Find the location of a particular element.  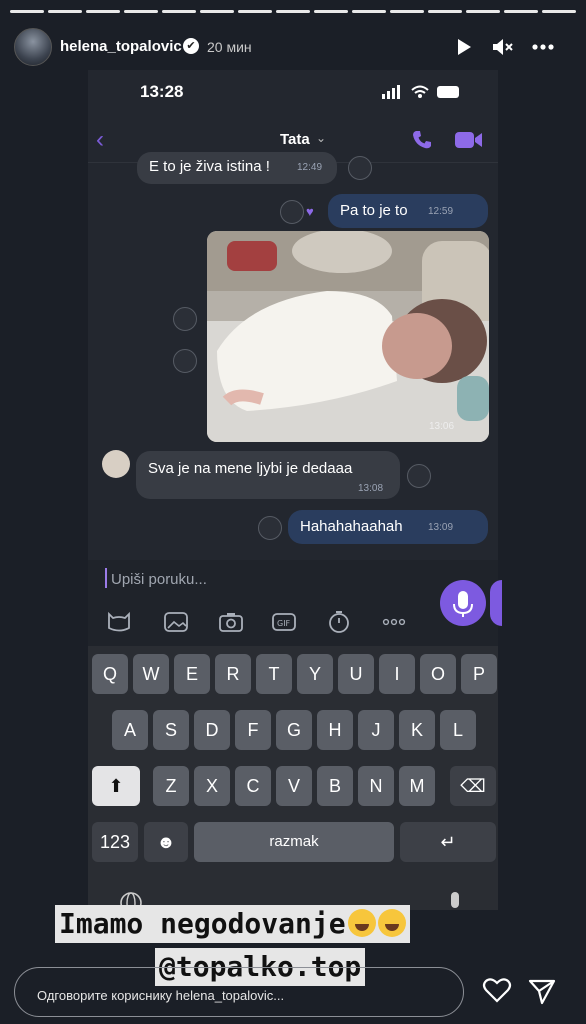

story-caption-line1: Imamo negodovanje is located at coordinates (232, 924).